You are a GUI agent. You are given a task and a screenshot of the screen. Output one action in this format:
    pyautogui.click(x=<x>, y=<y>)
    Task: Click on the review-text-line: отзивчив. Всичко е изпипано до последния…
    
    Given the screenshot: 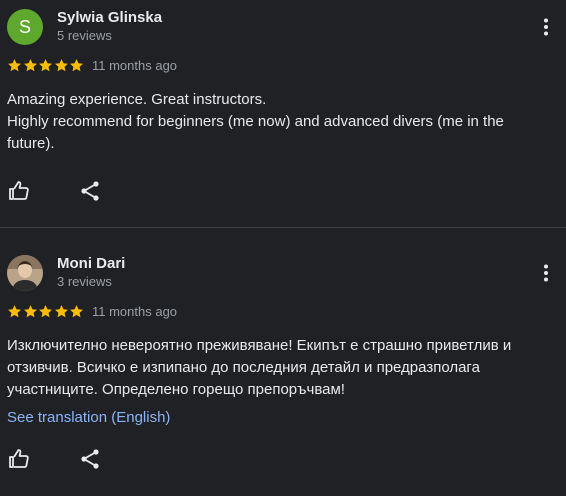 What is the action you would take?
    pyautogui.click(x=243, y=367)
    